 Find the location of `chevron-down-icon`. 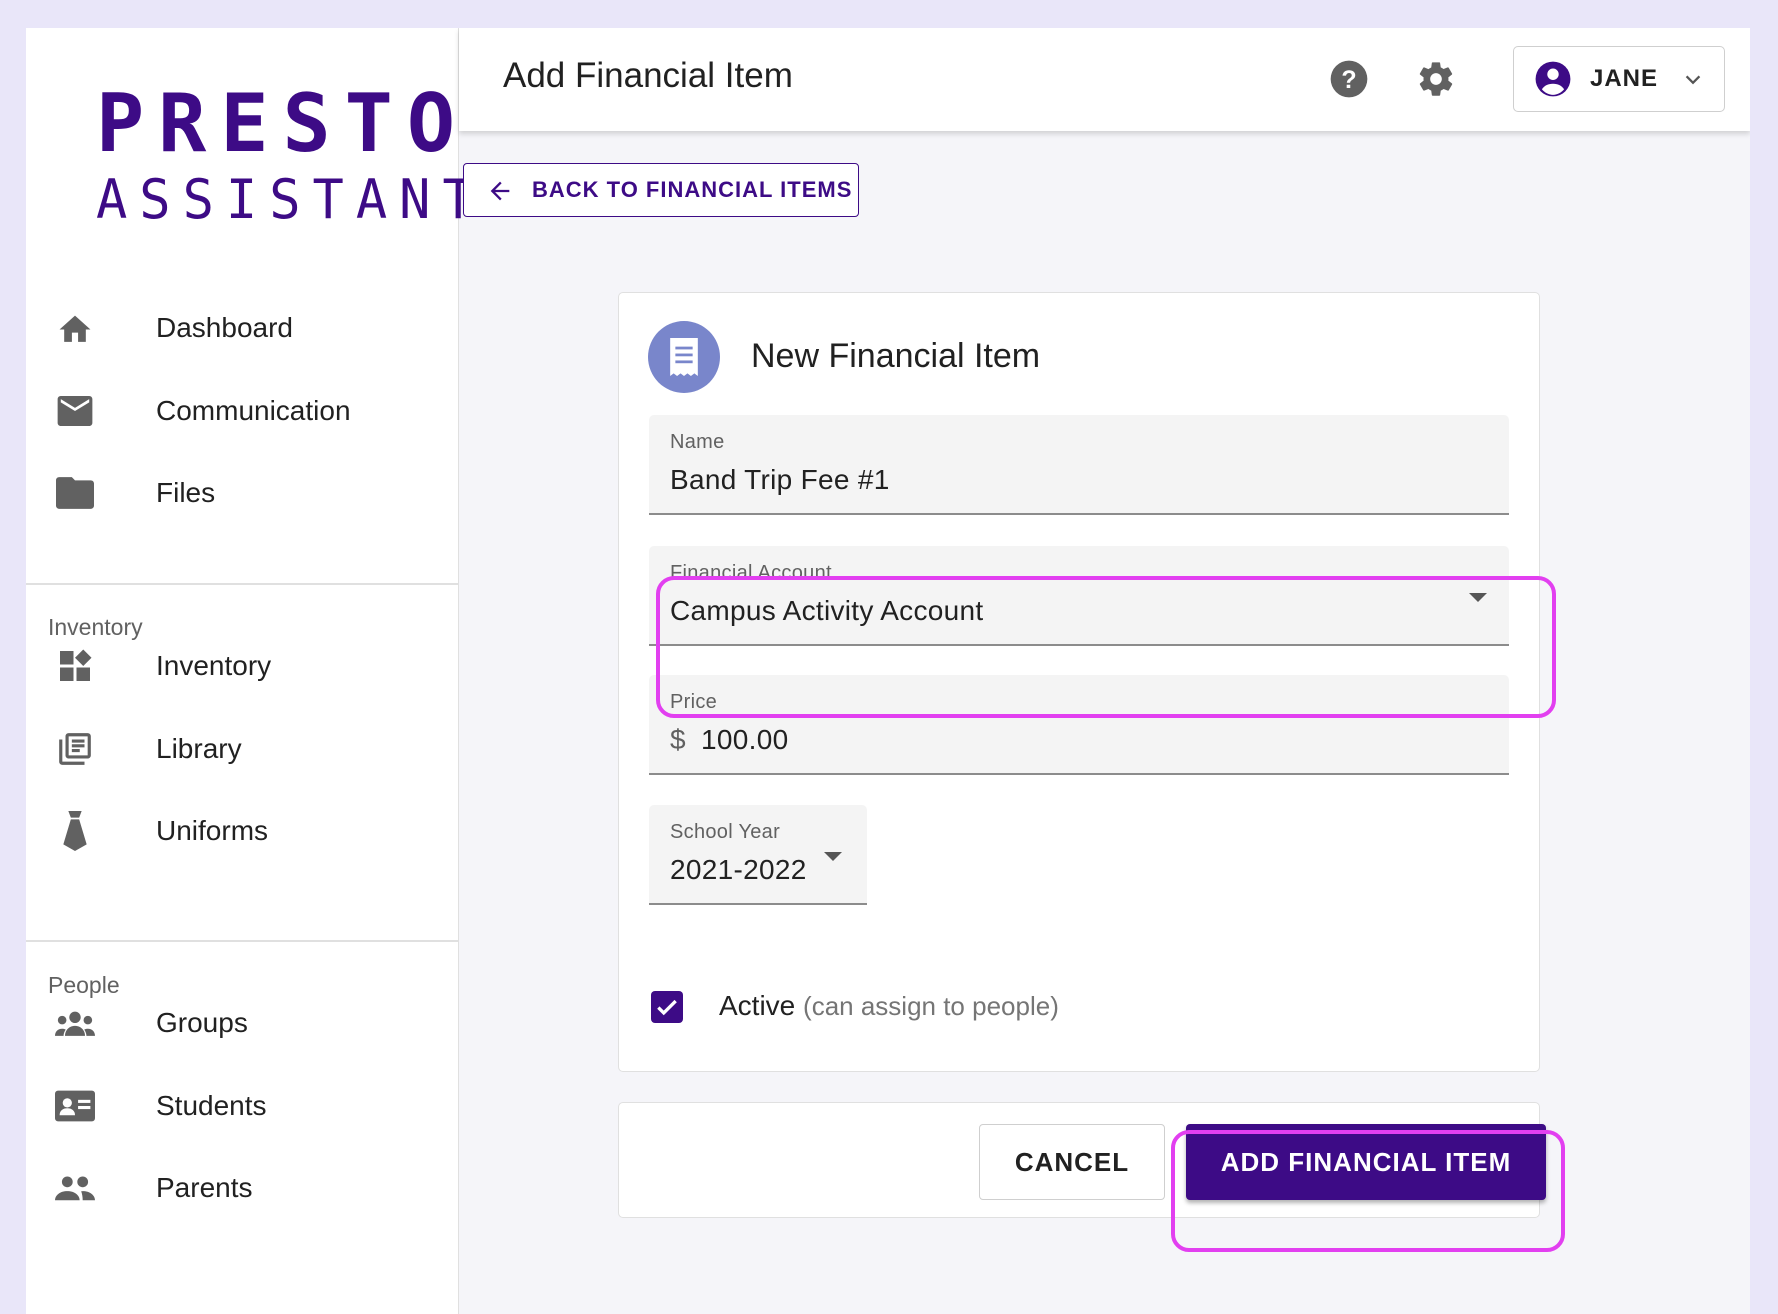

chevron-down-icon is located at coordinates (1693, 82).